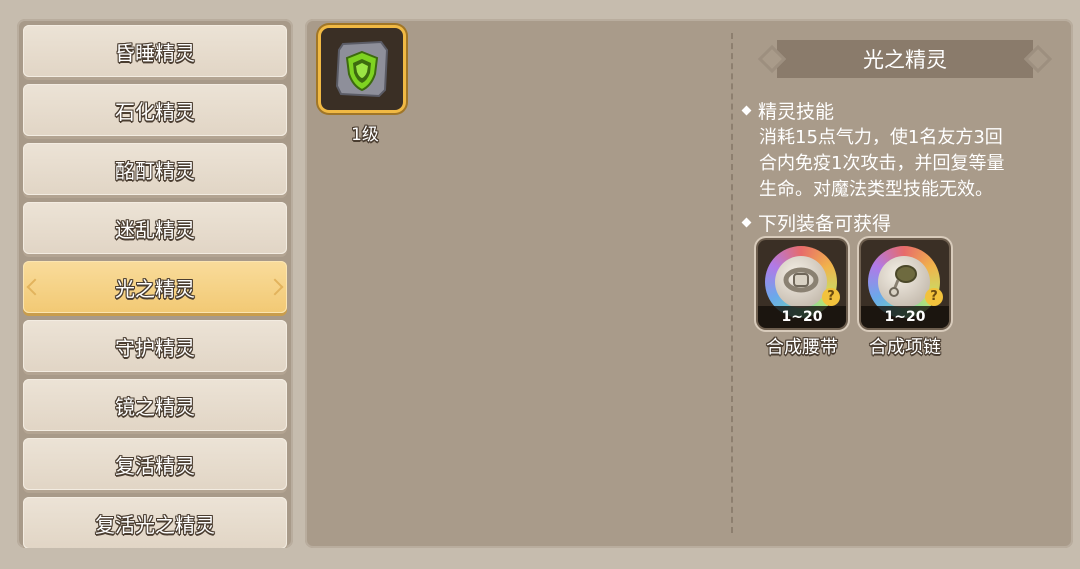 Image resolution: width=1080 pixels, height=569 pixels. I want to click on green-shield-icon, so click(362, 69).